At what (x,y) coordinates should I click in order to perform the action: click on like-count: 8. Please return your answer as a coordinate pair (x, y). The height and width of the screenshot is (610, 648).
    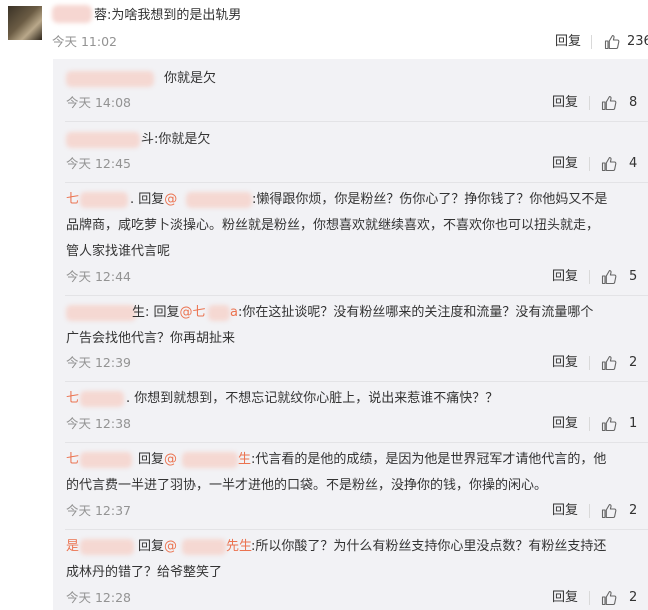
    Looking at the image, I should click on (633, 102).